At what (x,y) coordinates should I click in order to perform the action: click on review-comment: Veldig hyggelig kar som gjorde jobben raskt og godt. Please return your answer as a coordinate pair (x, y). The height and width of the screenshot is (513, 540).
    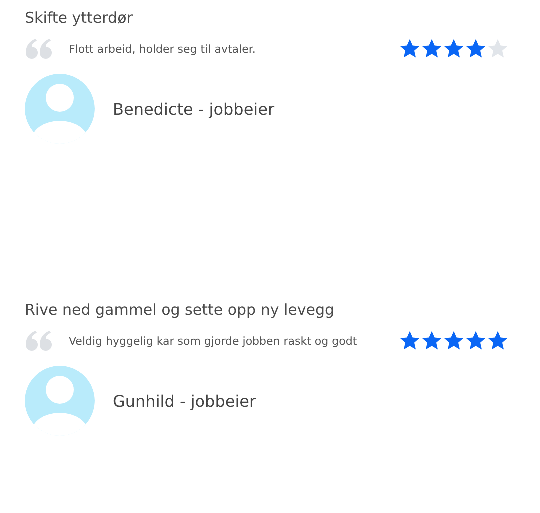
    Looking at the image, I should click on (213, 341).